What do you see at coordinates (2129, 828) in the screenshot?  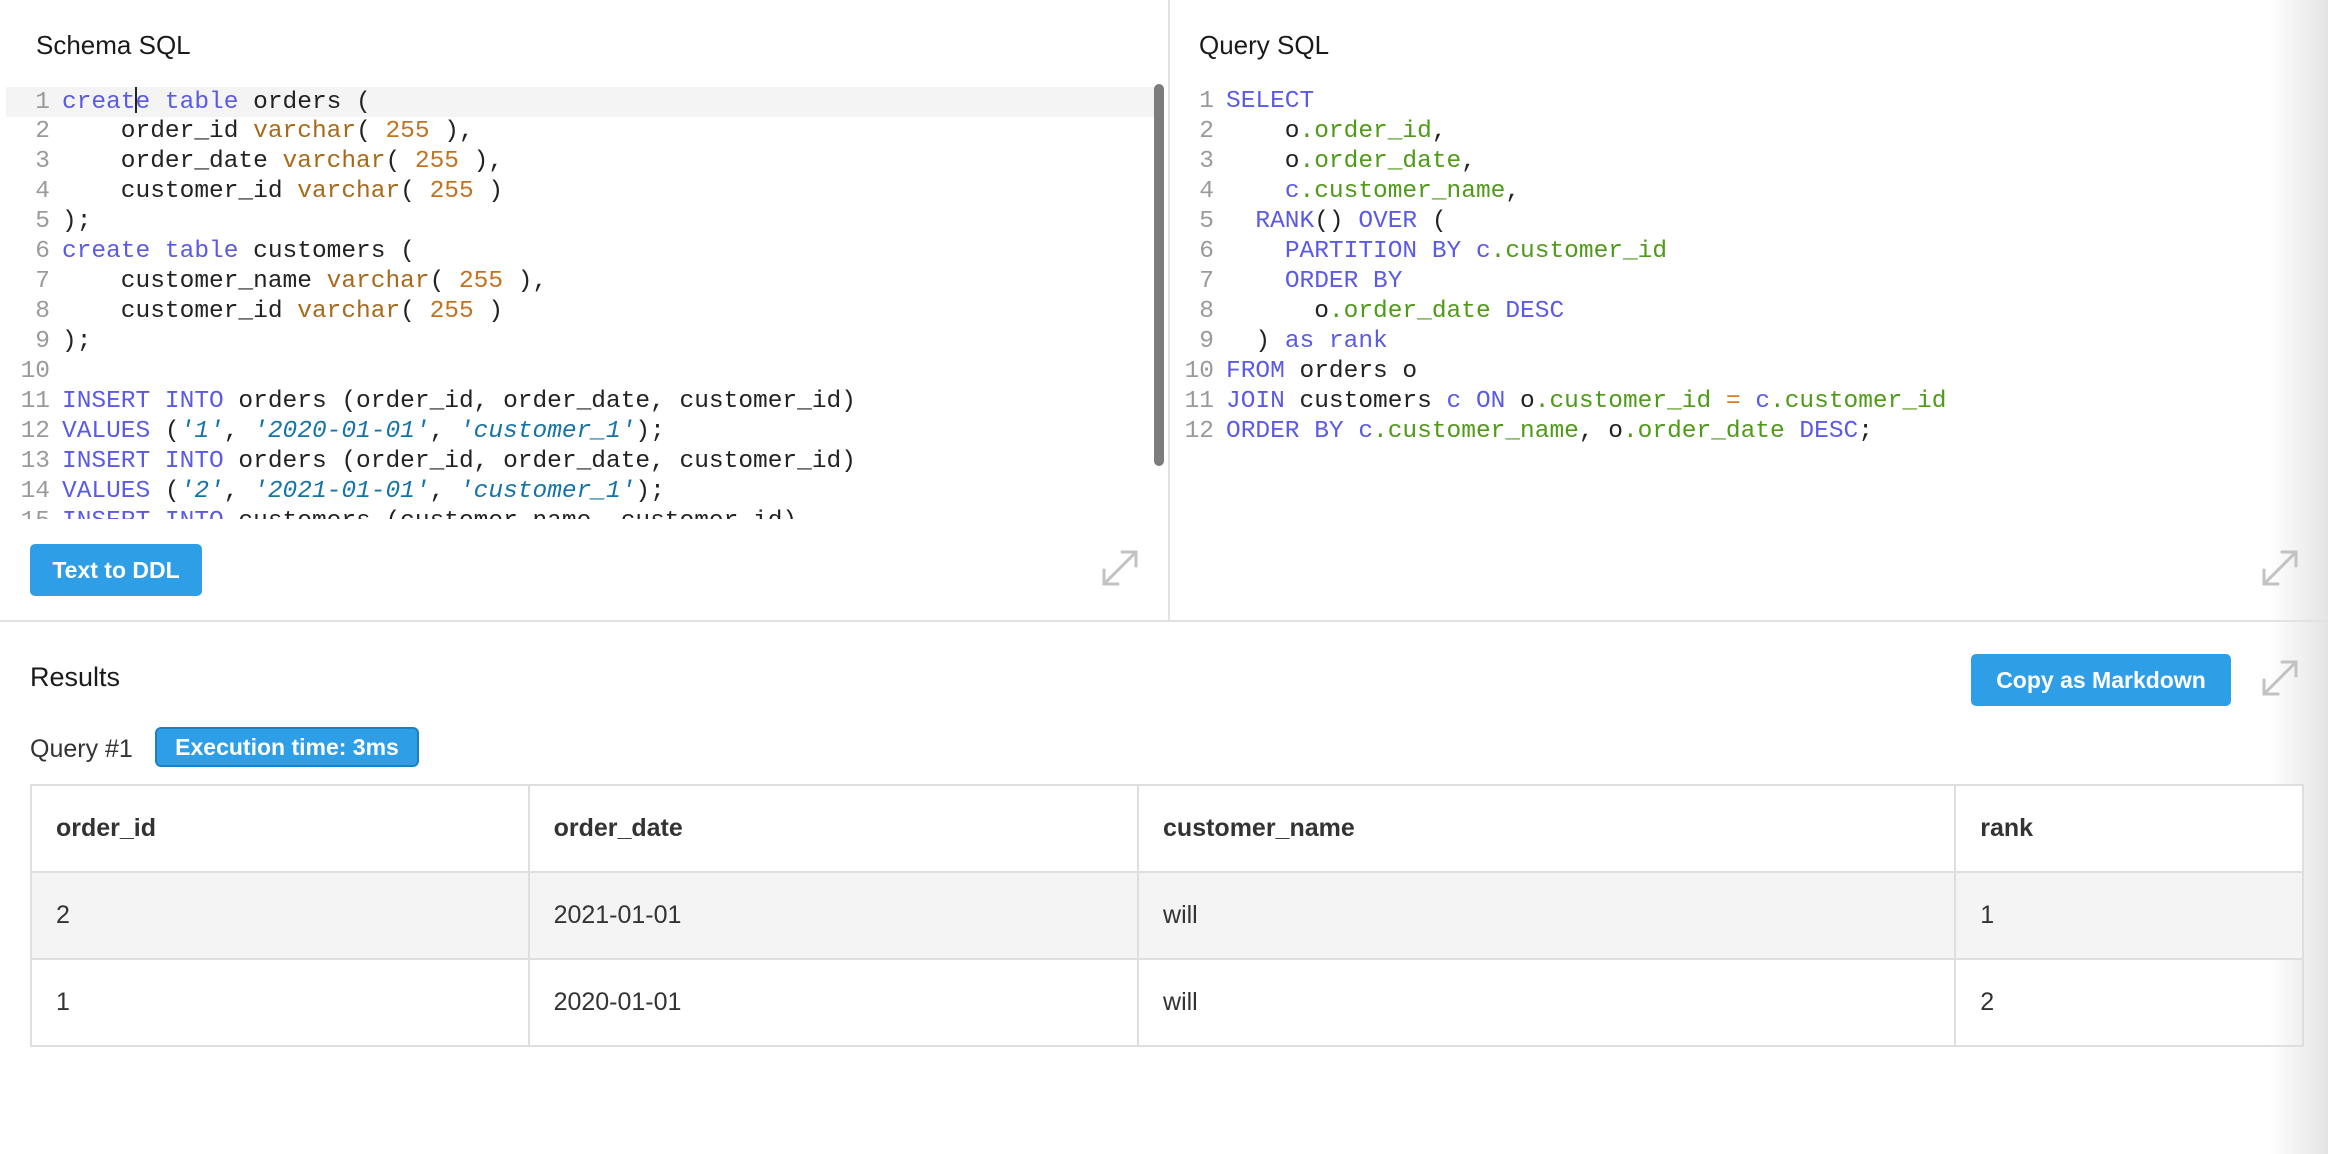 I see `column-header: rank` at bounding box center [2129, 828].